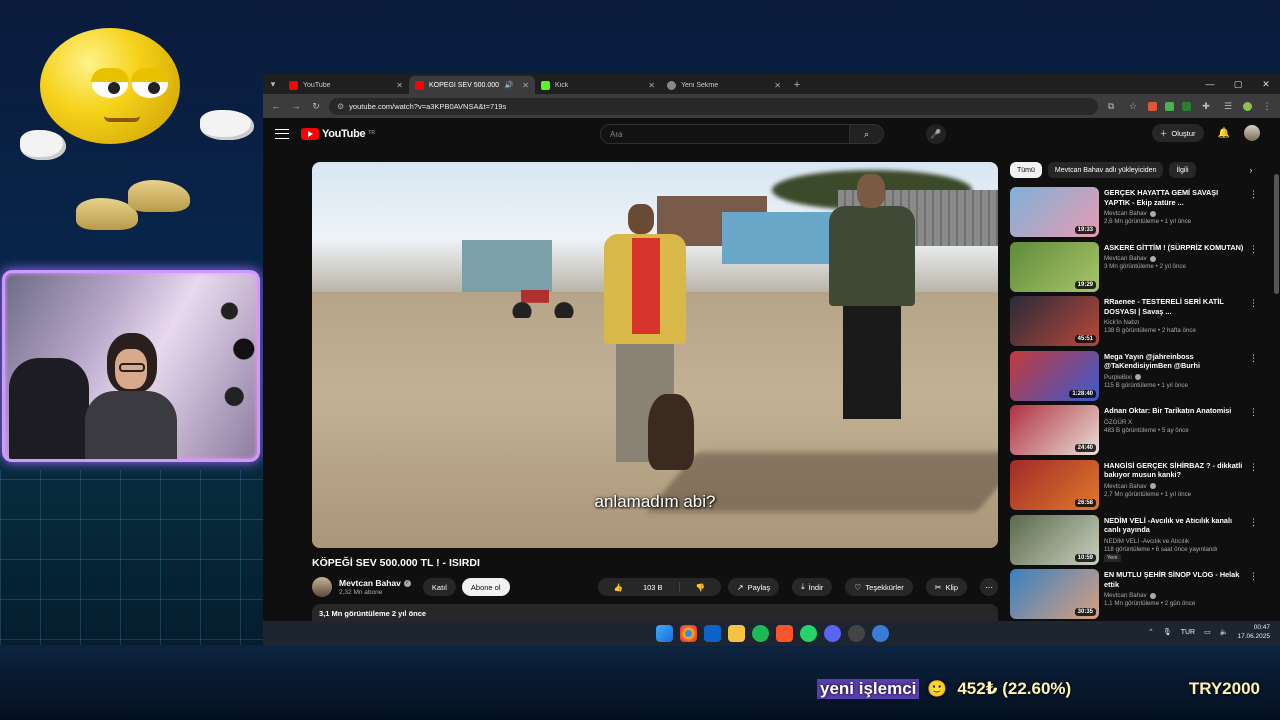 This screenshot has width=1280, height=720. Describe the element at coordinates (1174, 411) in the screenshot. I see `recommendation-title: Adnan Oktar: Bir Tarikatın Anatomisi` at that location.